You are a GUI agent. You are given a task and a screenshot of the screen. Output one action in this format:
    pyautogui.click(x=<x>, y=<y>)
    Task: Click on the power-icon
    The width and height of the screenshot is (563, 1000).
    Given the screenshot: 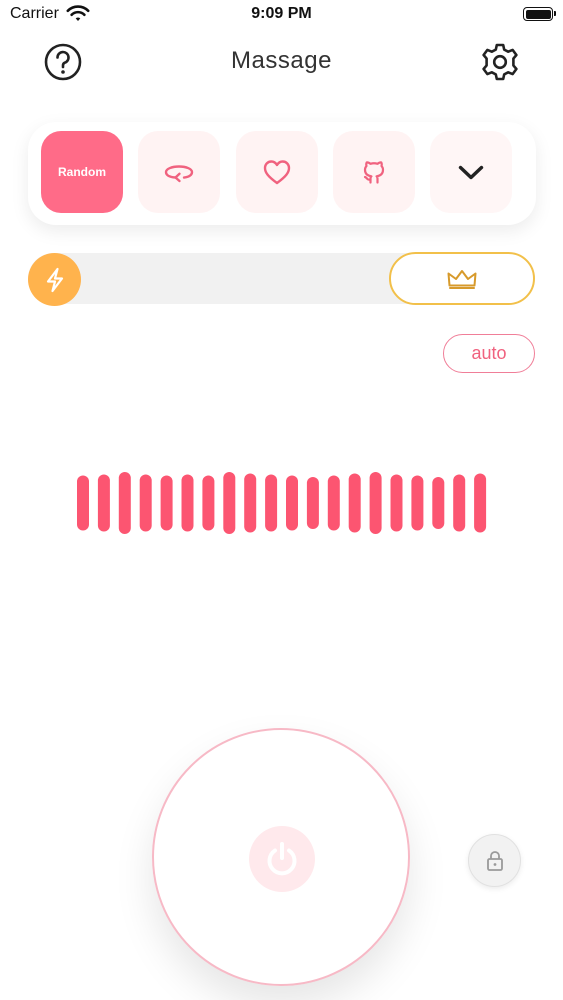 What is the action you would take?
    pyautogui.click(x=282, y=859)
    